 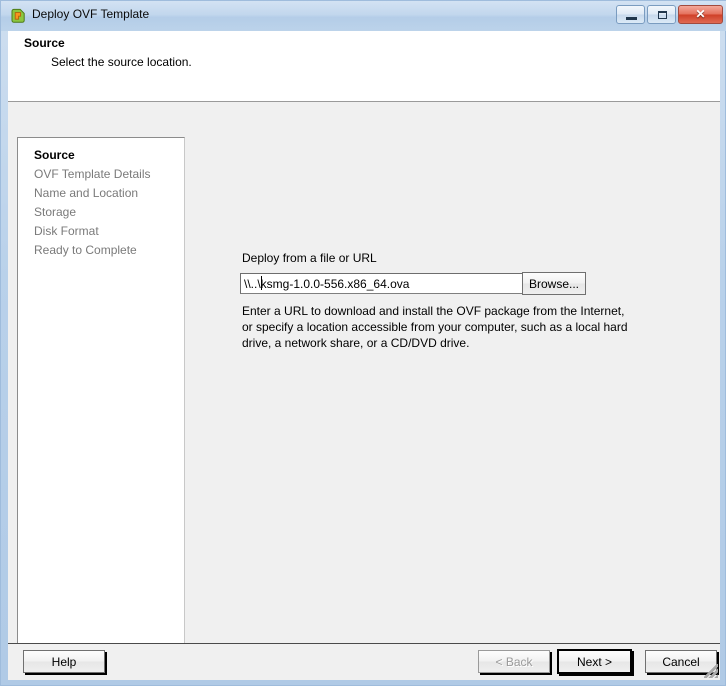 What do you see at coordinates (86, 193) in the screenshot?
I see `sidebar-item-label: Name and Location` at bounding box center [86, 193].